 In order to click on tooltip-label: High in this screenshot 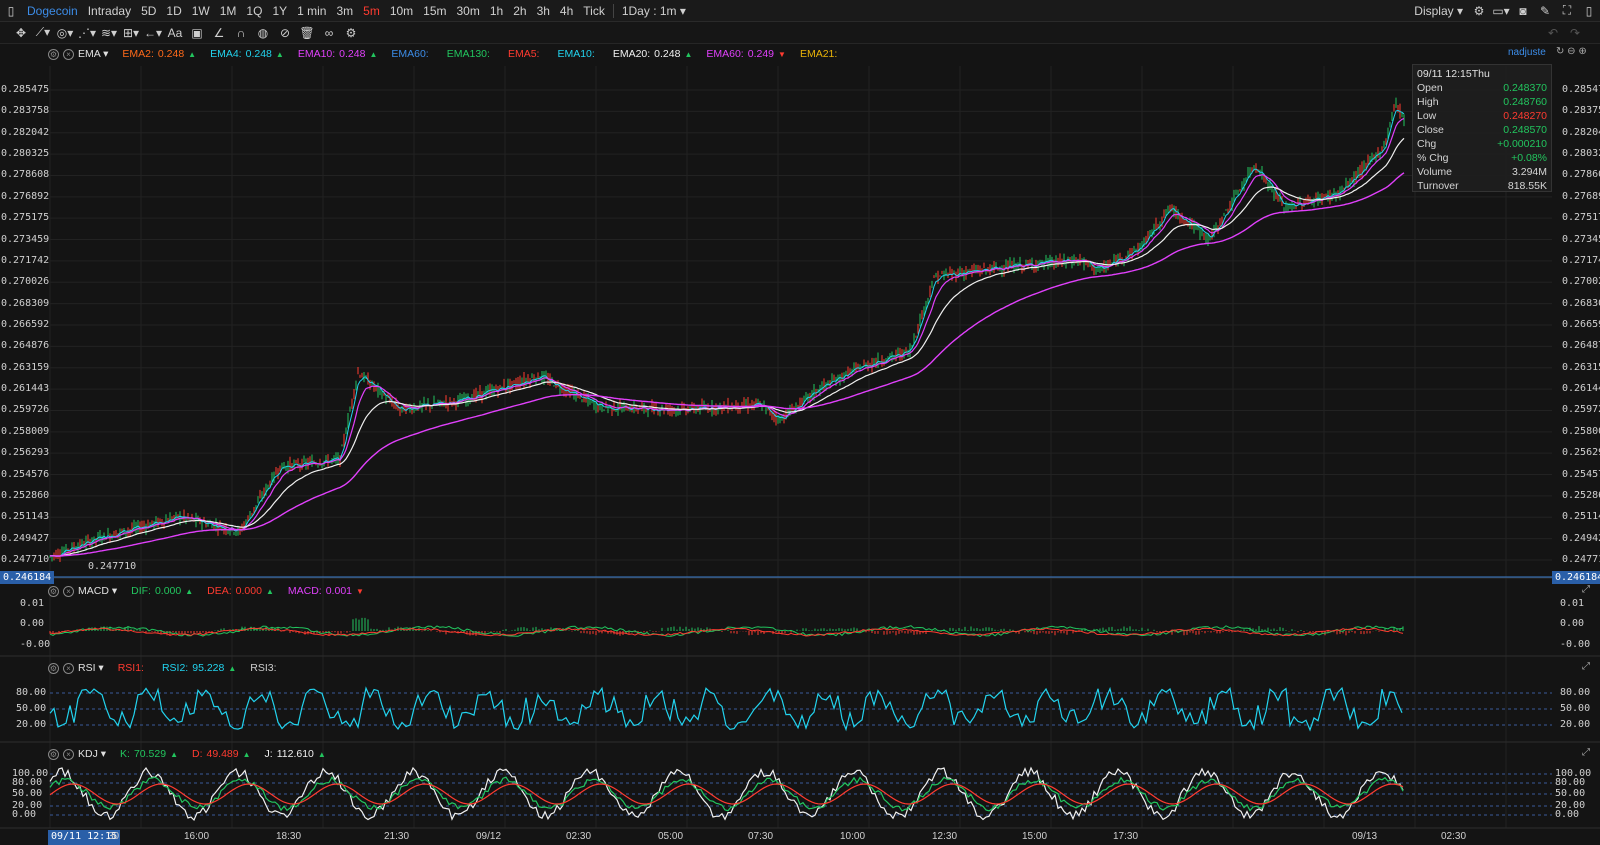, I will do `click(1428, 102)`.